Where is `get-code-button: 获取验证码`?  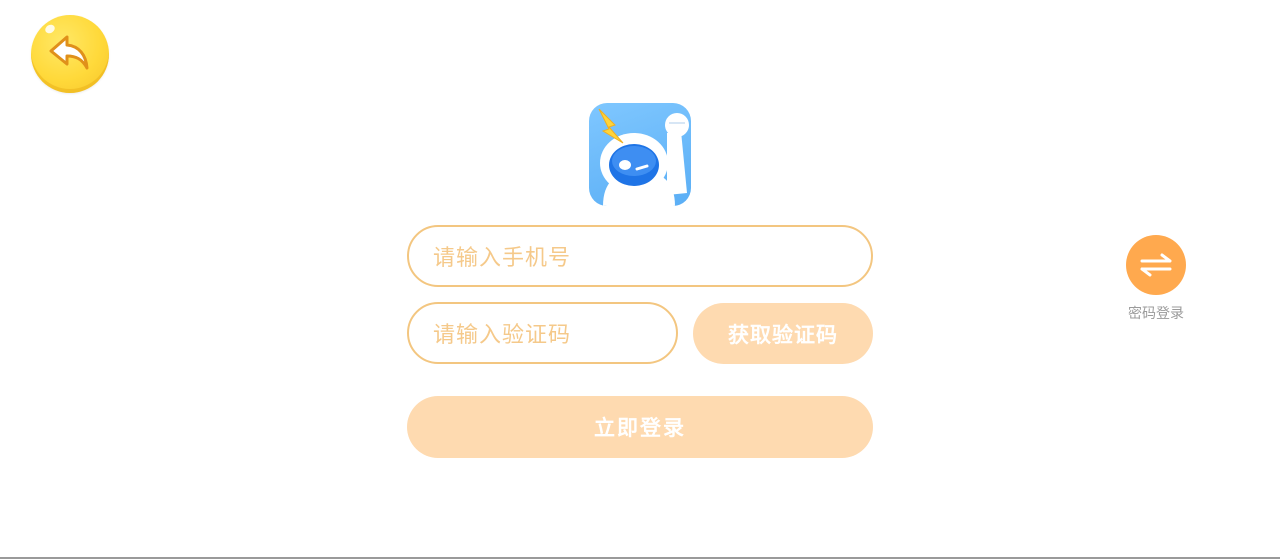
get-code-button: 获取验证码 is located at coordinates (783, 333).